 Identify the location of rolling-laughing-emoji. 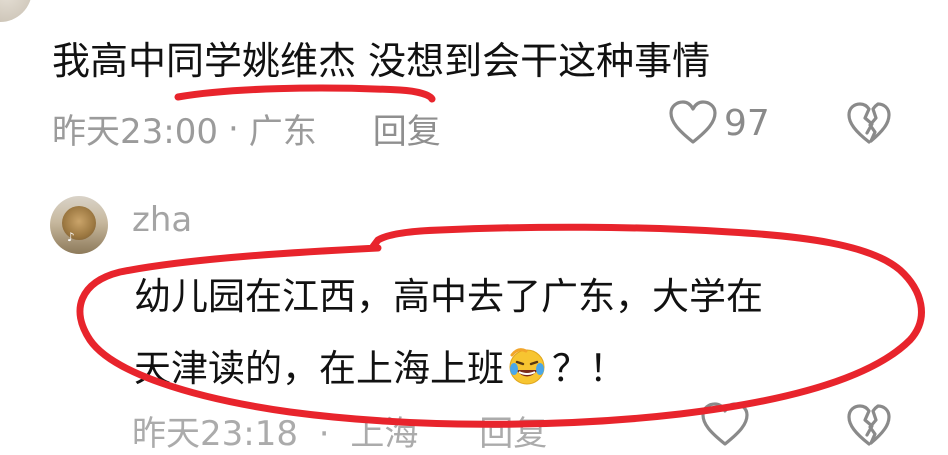
(527, 366).